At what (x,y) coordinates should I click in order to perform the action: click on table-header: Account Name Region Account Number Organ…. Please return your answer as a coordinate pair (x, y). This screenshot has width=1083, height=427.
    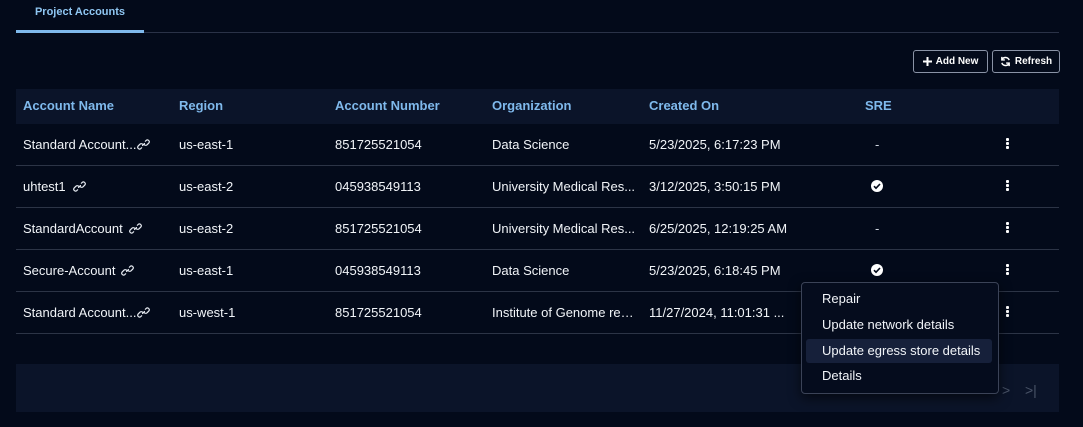
    Looking at the image, I should click on (537, 106).